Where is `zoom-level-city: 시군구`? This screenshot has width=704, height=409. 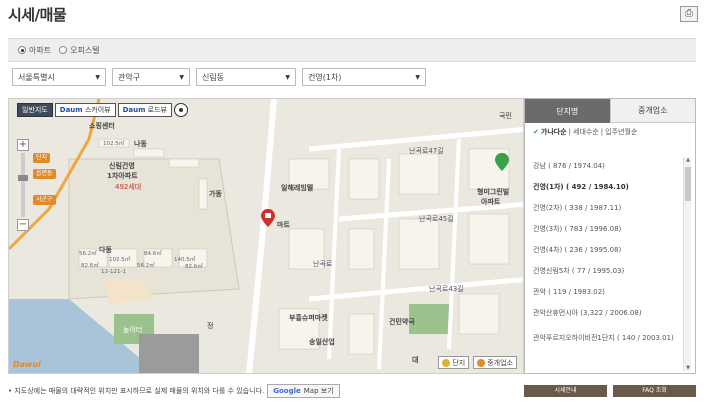 zoom-level-city: 시군구 is located at coordinates (44, 200).